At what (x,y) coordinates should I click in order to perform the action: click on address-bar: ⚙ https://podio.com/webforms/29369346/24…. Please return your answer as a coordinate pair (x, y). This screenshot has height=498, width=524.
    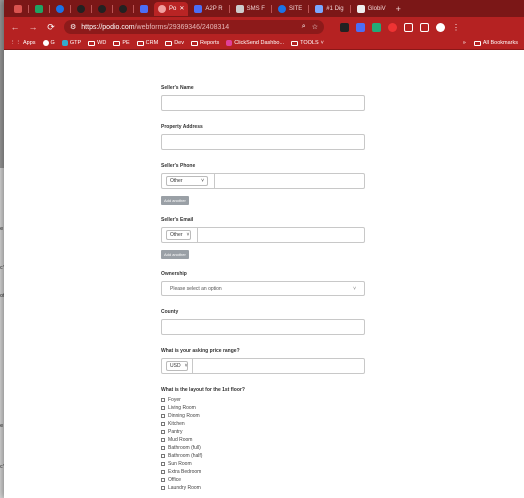
    Looking at the image, I should click on (194, 27).